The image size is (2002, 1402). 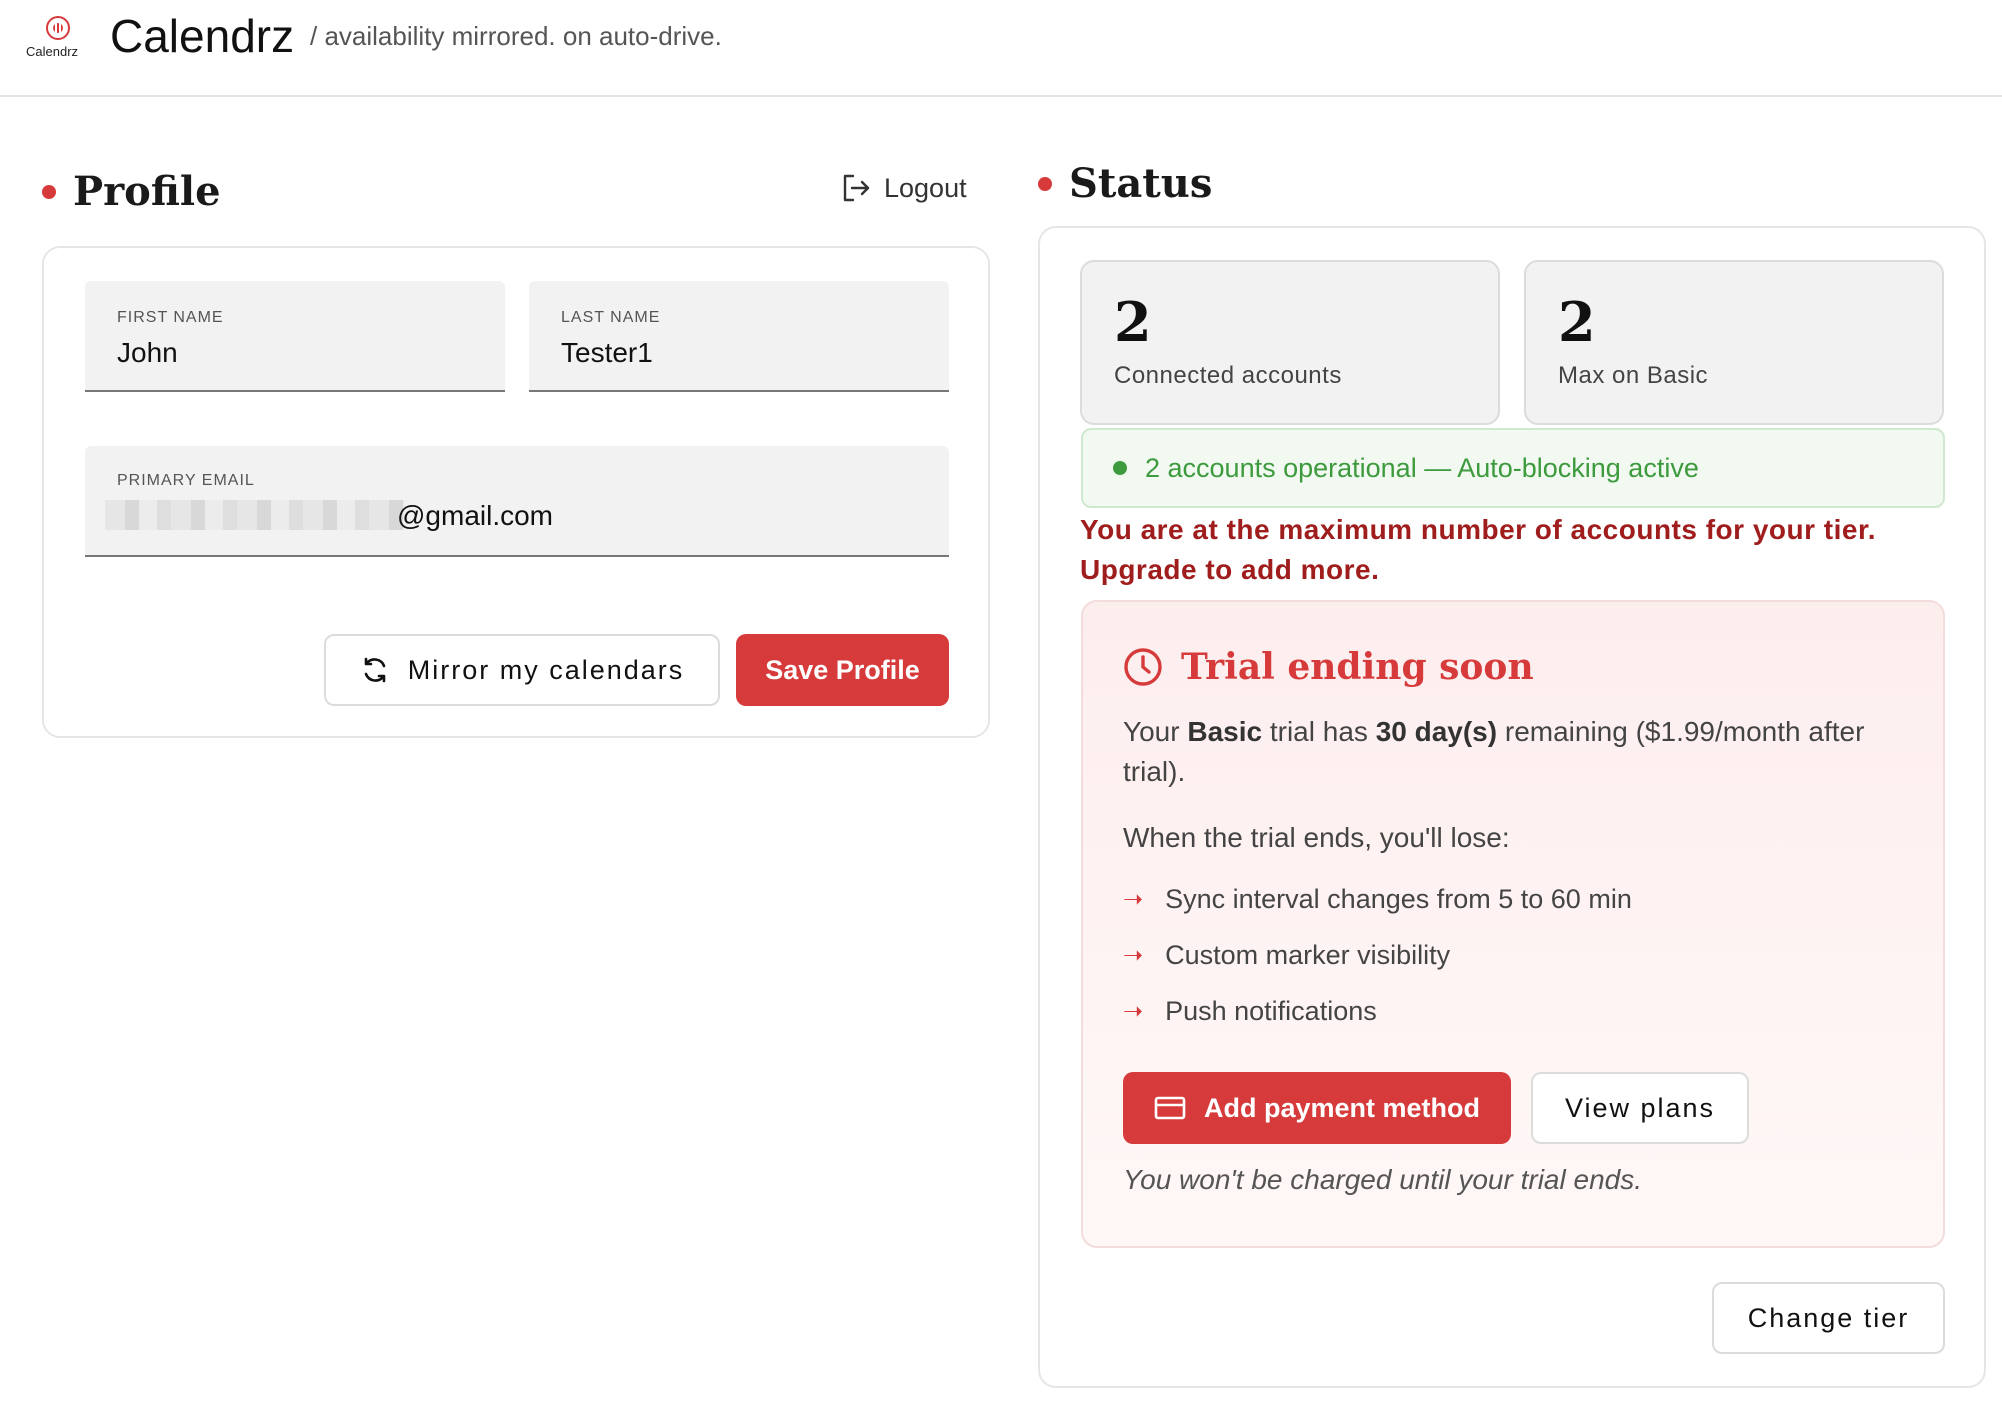 I want to click on add-payment-method-label: Add payment method, so click(x=1341, y=1107).